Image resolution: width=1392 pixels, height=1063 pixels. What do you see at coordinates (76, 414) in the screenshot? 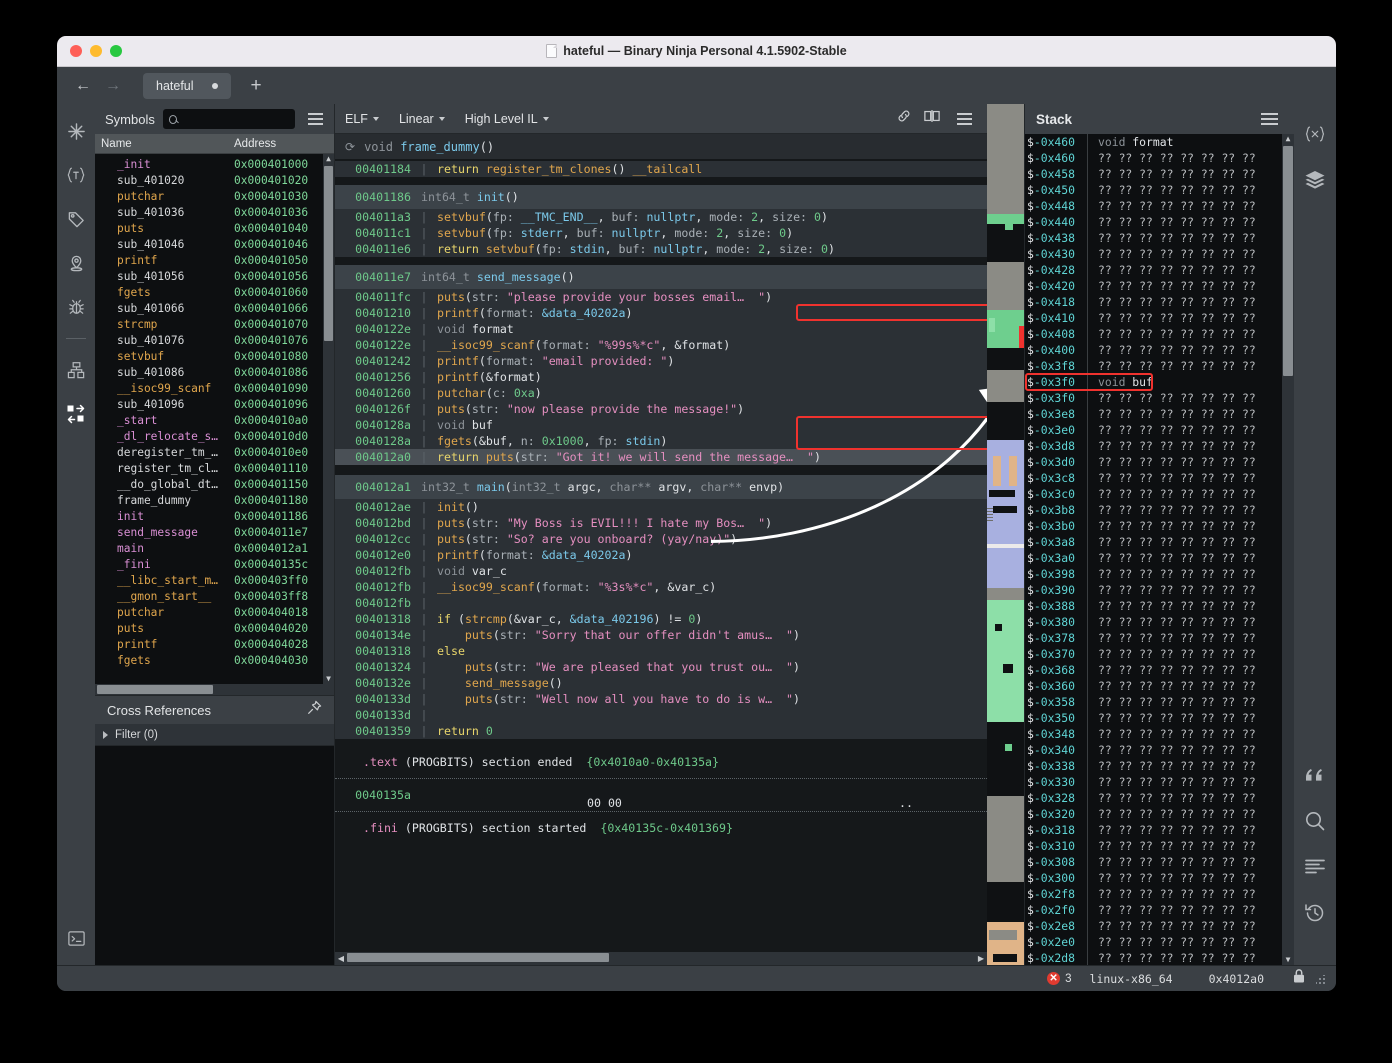
I see `stack-transfer-icon` at bounding box center [76, 414].